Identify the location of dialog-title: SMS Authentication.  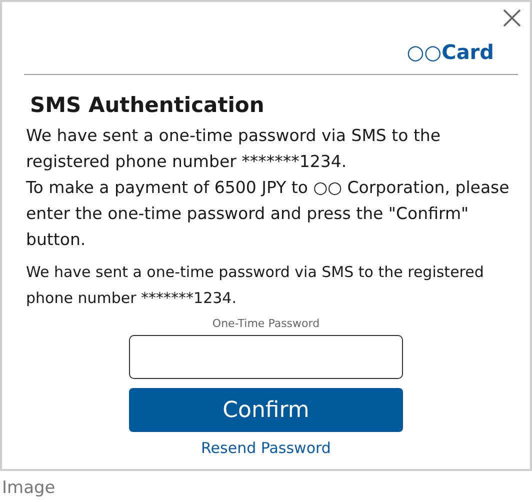
(148, 105).